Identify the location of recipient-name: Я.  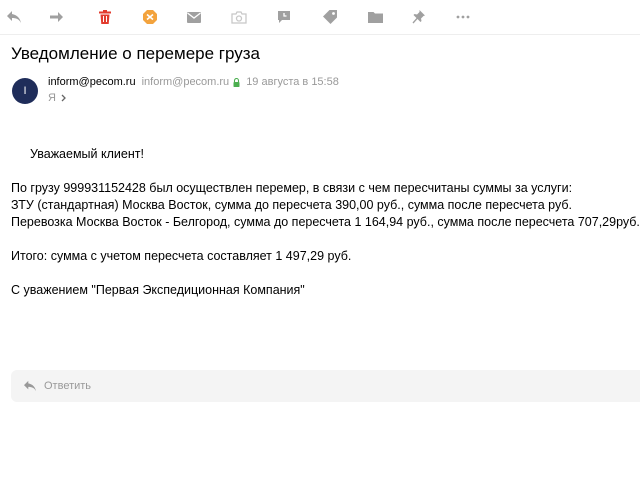
(52, 98).